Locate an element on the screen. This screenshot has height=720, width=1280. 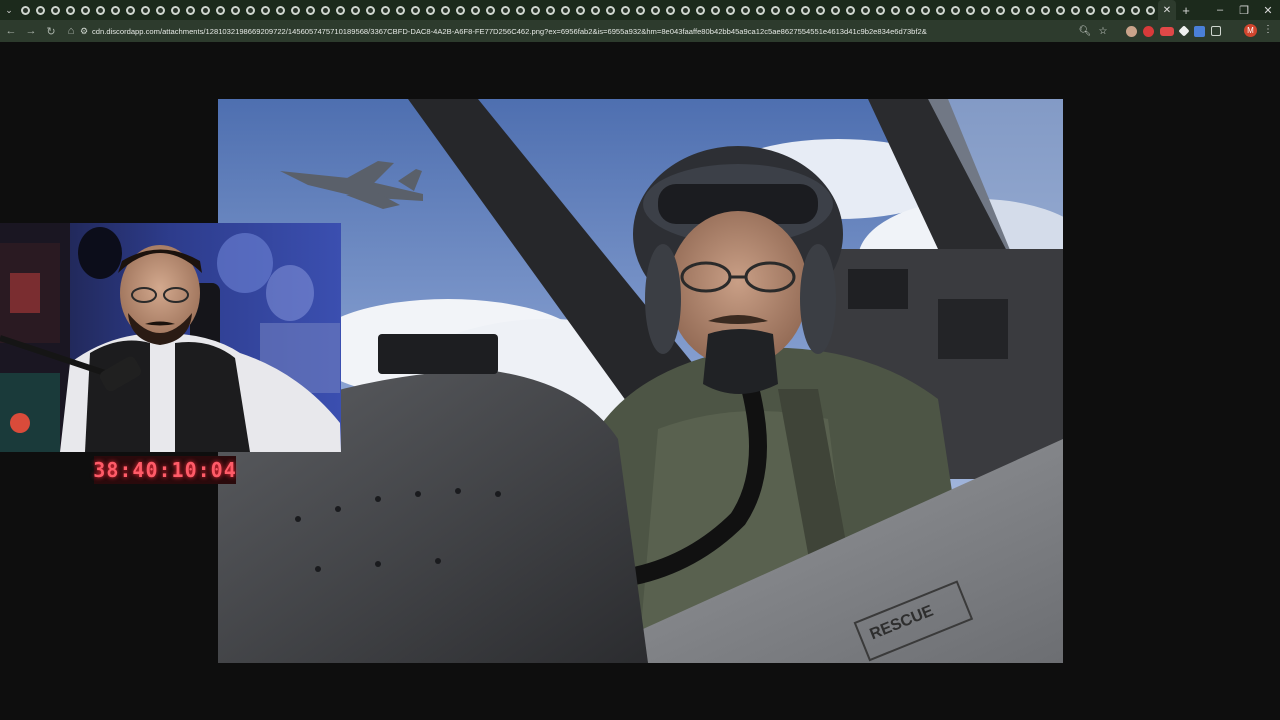
kebab-menu-icon: ⋮ is located at coordinates (1268, 29).